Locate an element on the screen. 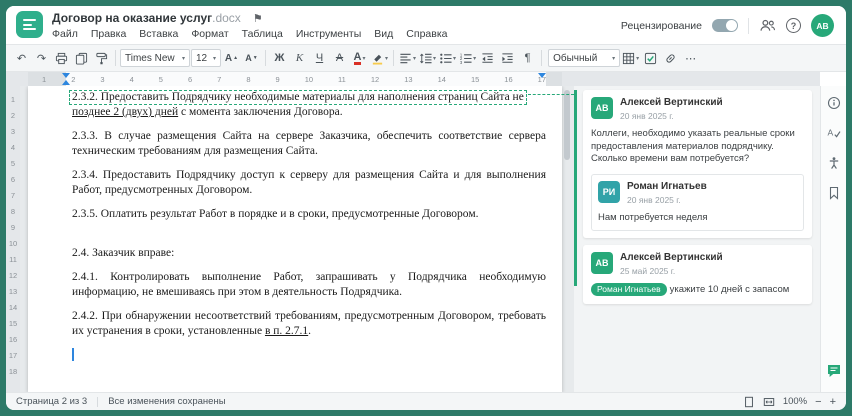 This screenshot has width=852, height=416. ruler-numbers: 1 2 3 4 5 6 7 8 9 10 11 12 13 14 15 16 17 is located at coordinates (294, 79).